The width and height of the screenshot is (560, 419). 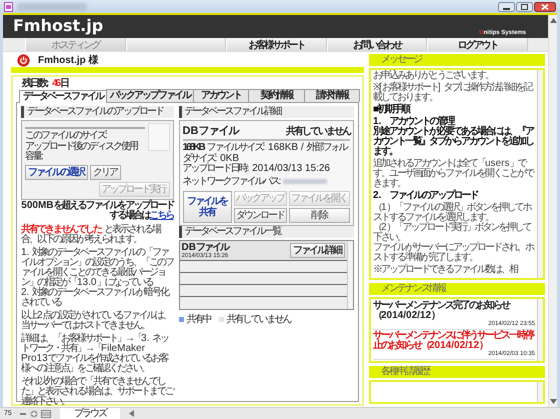 I want to click on message-text: 追加されるアカウントは全て「users」です。ユーザ画面からファイルを開くことができます。, so click(x=453, y=174).